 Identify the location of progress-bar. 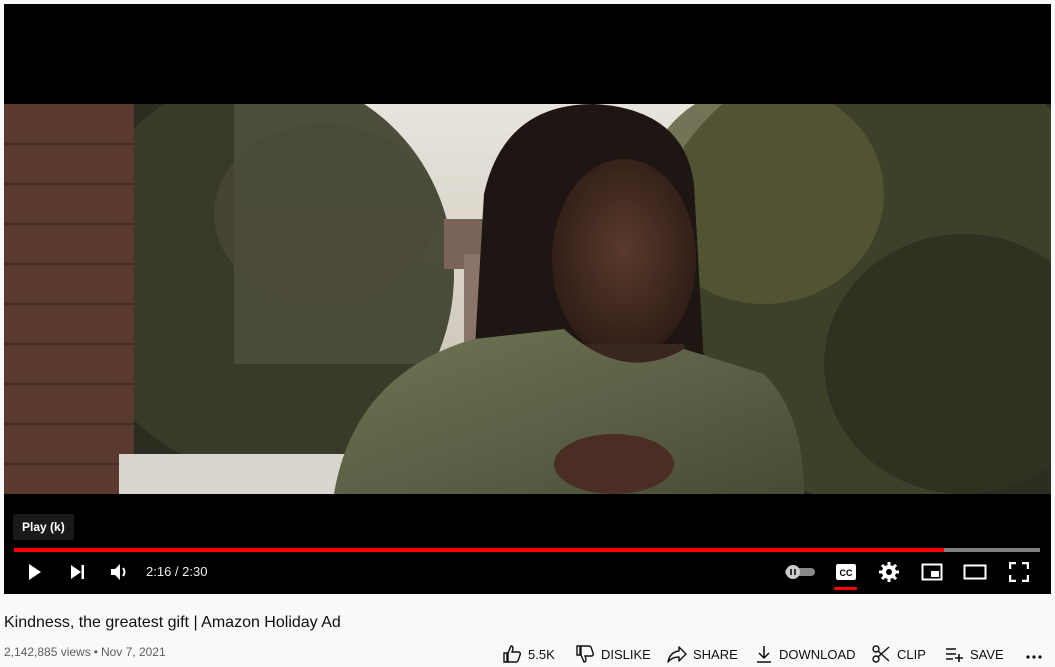
(527, 550).